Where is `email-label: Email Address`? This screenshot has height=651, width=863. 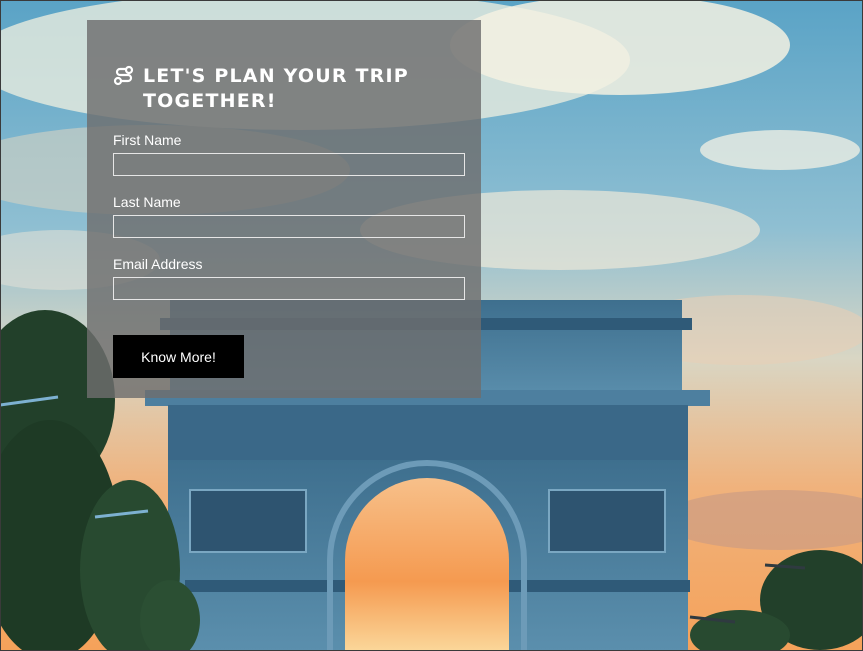
email-label: Email Address is located at coordinates (158, 264).